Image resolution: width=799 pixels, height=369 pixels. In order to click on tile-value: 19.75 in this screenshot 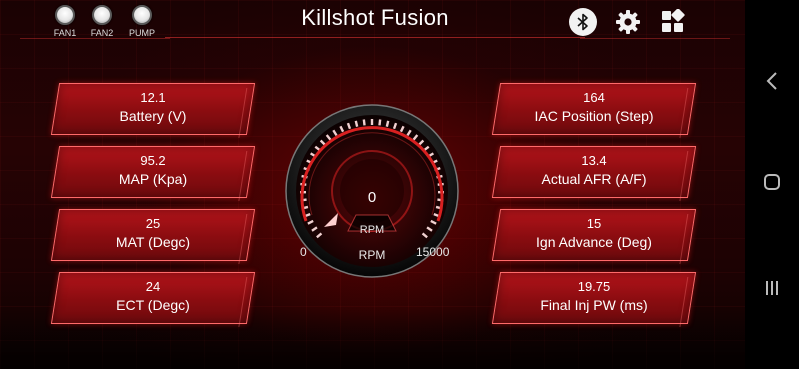, I will do `click(594, 286)`.